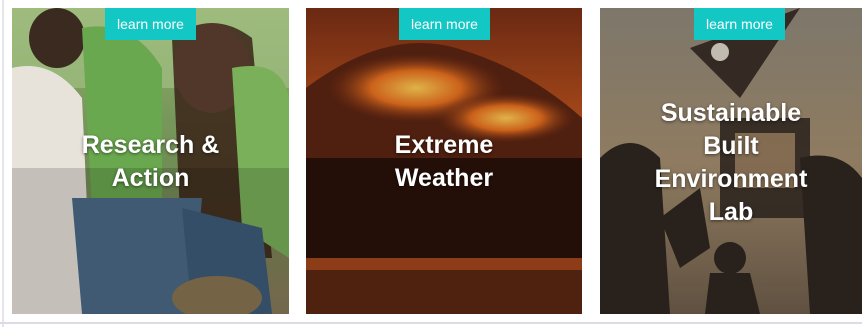 This screenshot has width=862, height=327. Describe the element at coordinates (444, 145) in the screenshot. I see `card-title-line: Extreme` at that location.